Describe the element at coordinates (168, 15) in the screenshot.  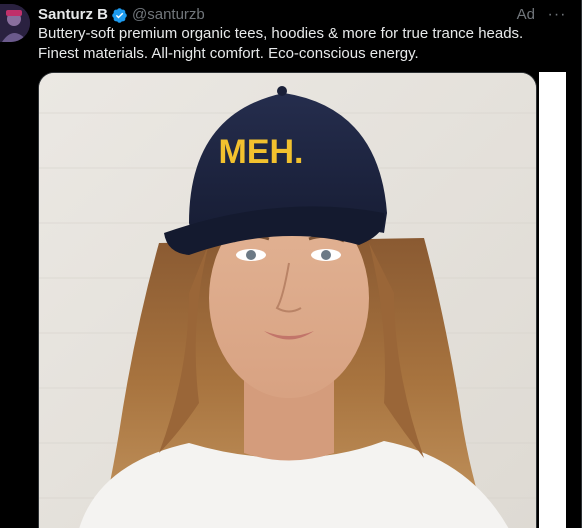
I see `author-handle: @santurzb` at that location.